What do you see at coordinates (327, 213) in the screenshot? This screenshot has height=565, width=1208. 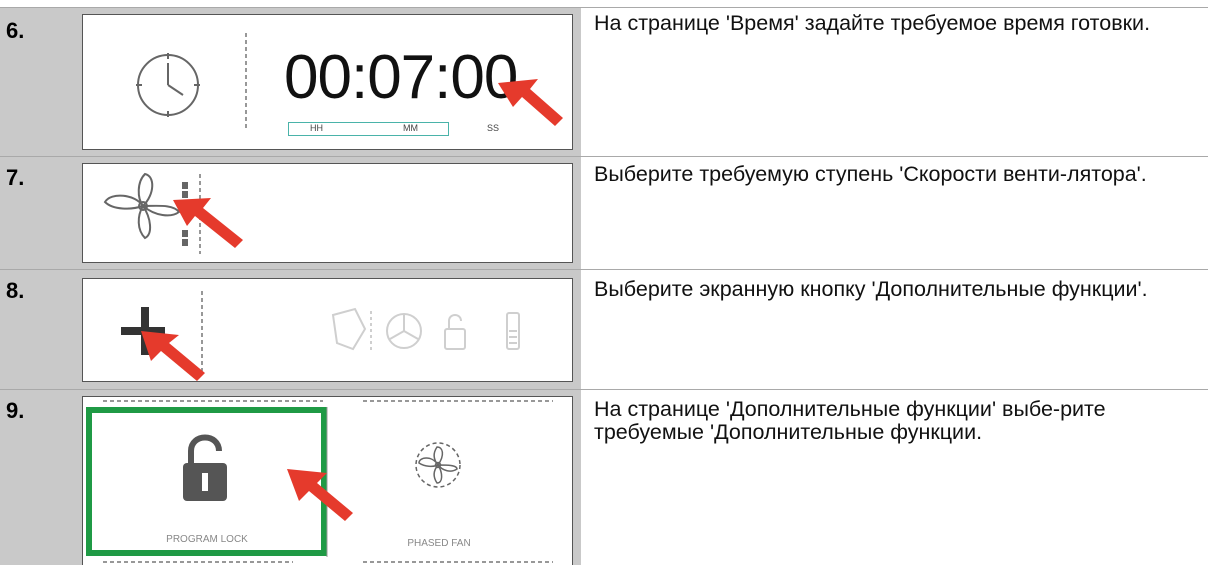 I see `fan-speed-screenshot` at bounding box center [327, 213].